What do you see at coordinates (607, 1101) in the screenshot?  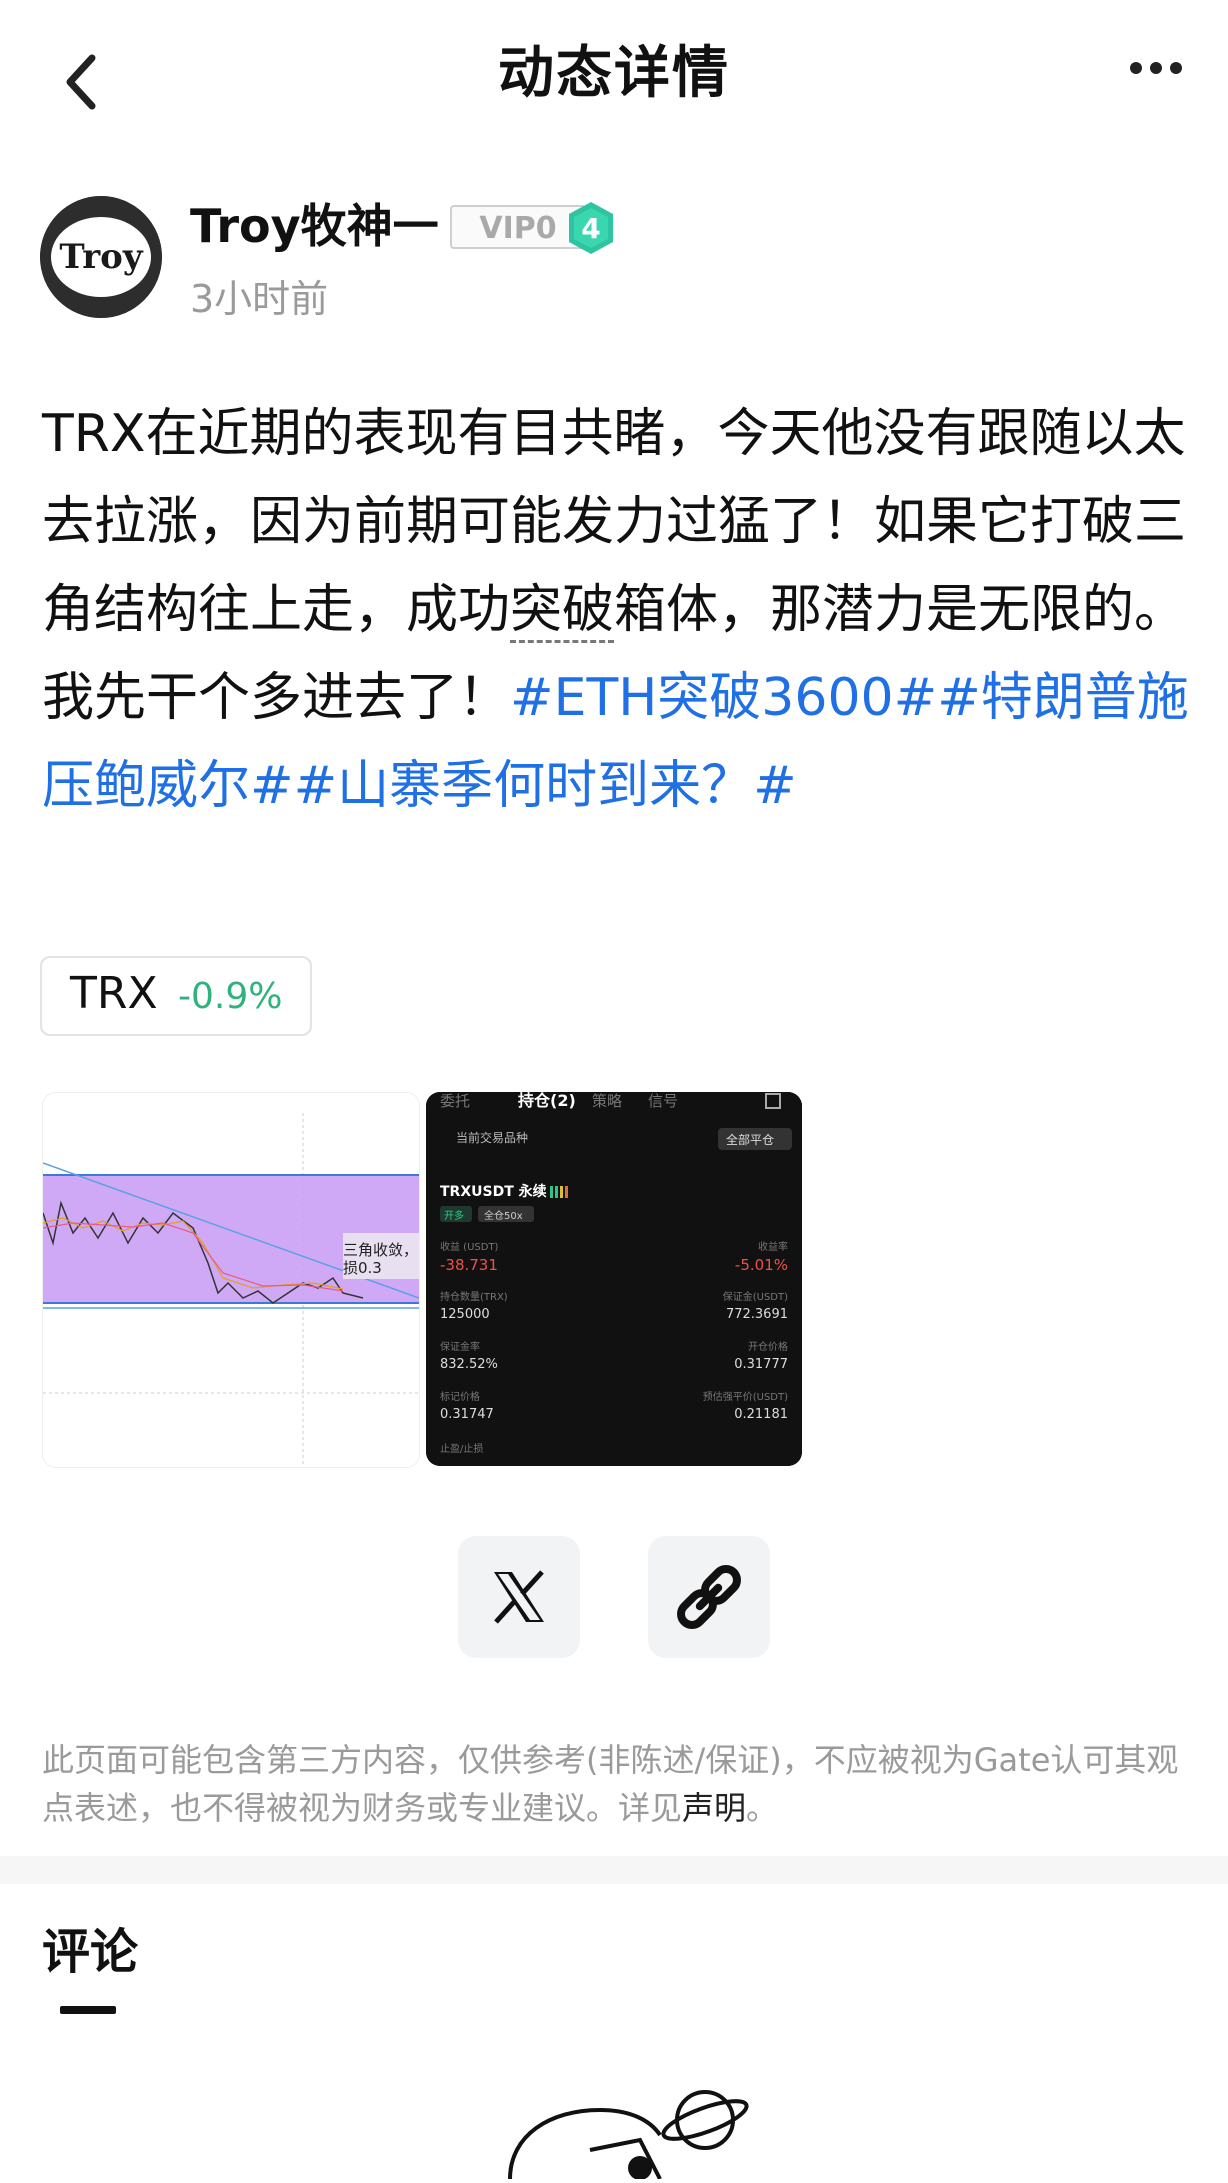 I see `svg-text: 策略` at bounding box center [607, 1101].